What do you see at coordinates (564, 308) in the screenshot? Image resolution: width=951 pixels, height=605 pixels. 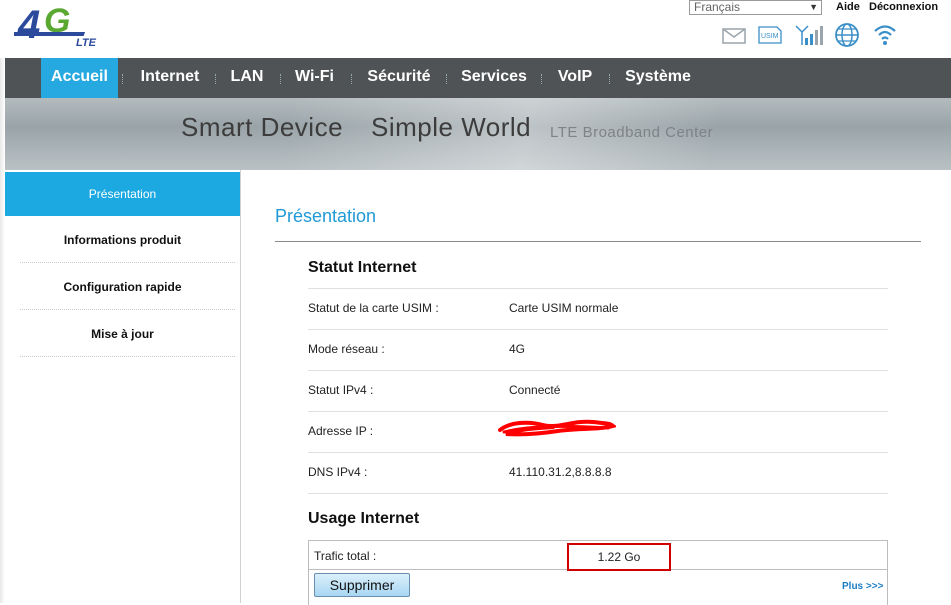 I see `usim-status-value: Carte USIM normale` at bounding box center [564, 308].